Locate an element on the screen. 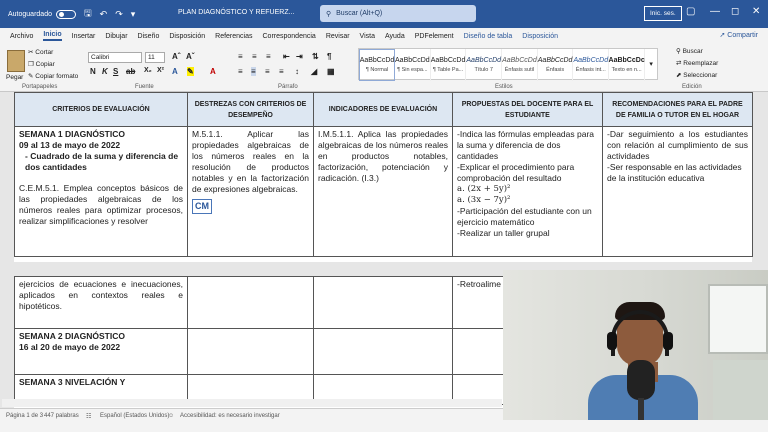  sign-in-button: Inic. ses. is located at coordinates (663, 13).